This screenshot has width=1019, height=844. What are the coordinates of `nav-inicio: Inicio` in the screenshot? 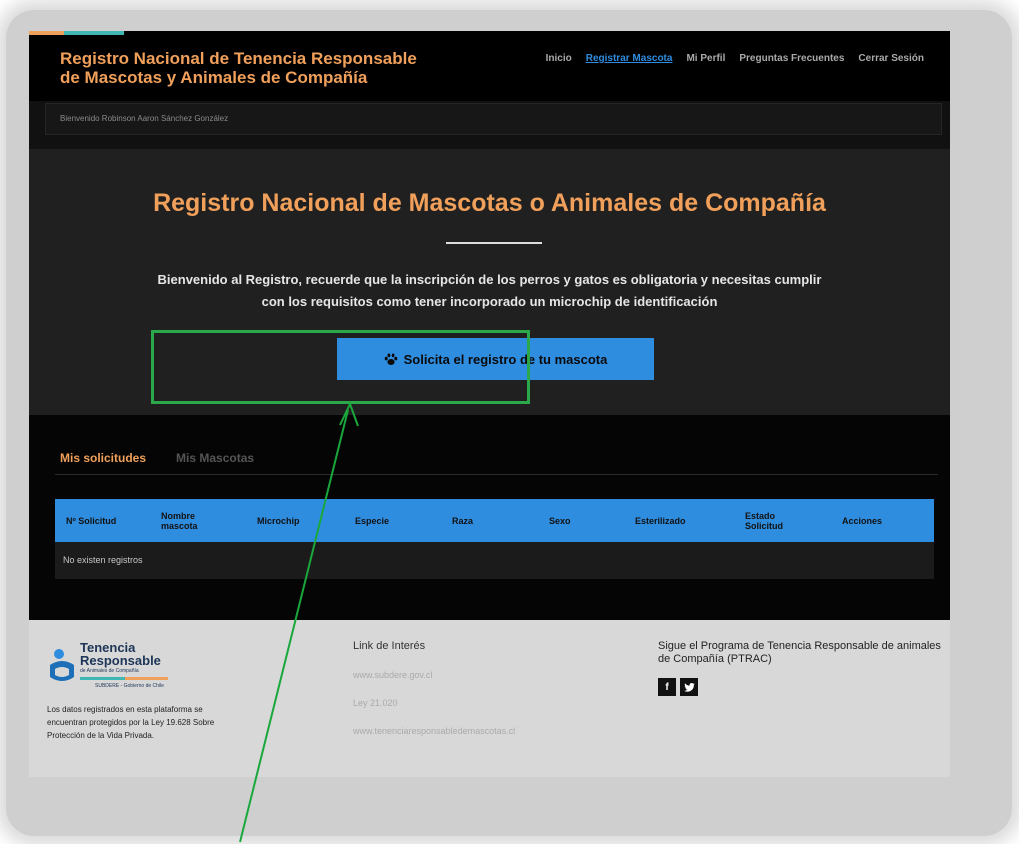 It's located at (559, 58).